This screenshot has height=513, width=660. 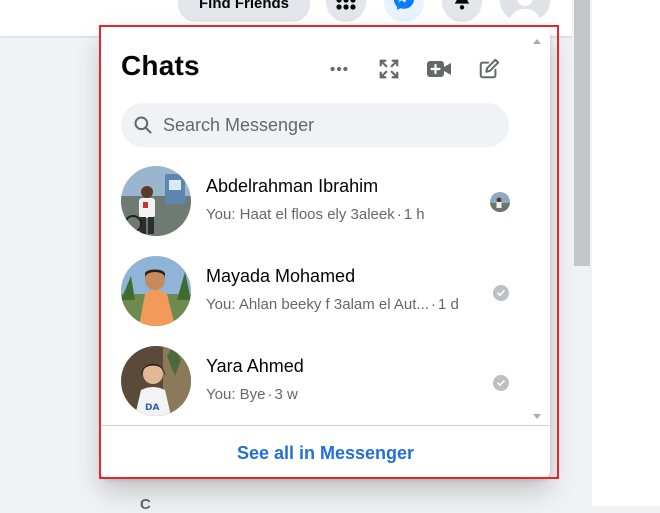 I want to click on menu-grid-icon, so click(x=346, y=8).